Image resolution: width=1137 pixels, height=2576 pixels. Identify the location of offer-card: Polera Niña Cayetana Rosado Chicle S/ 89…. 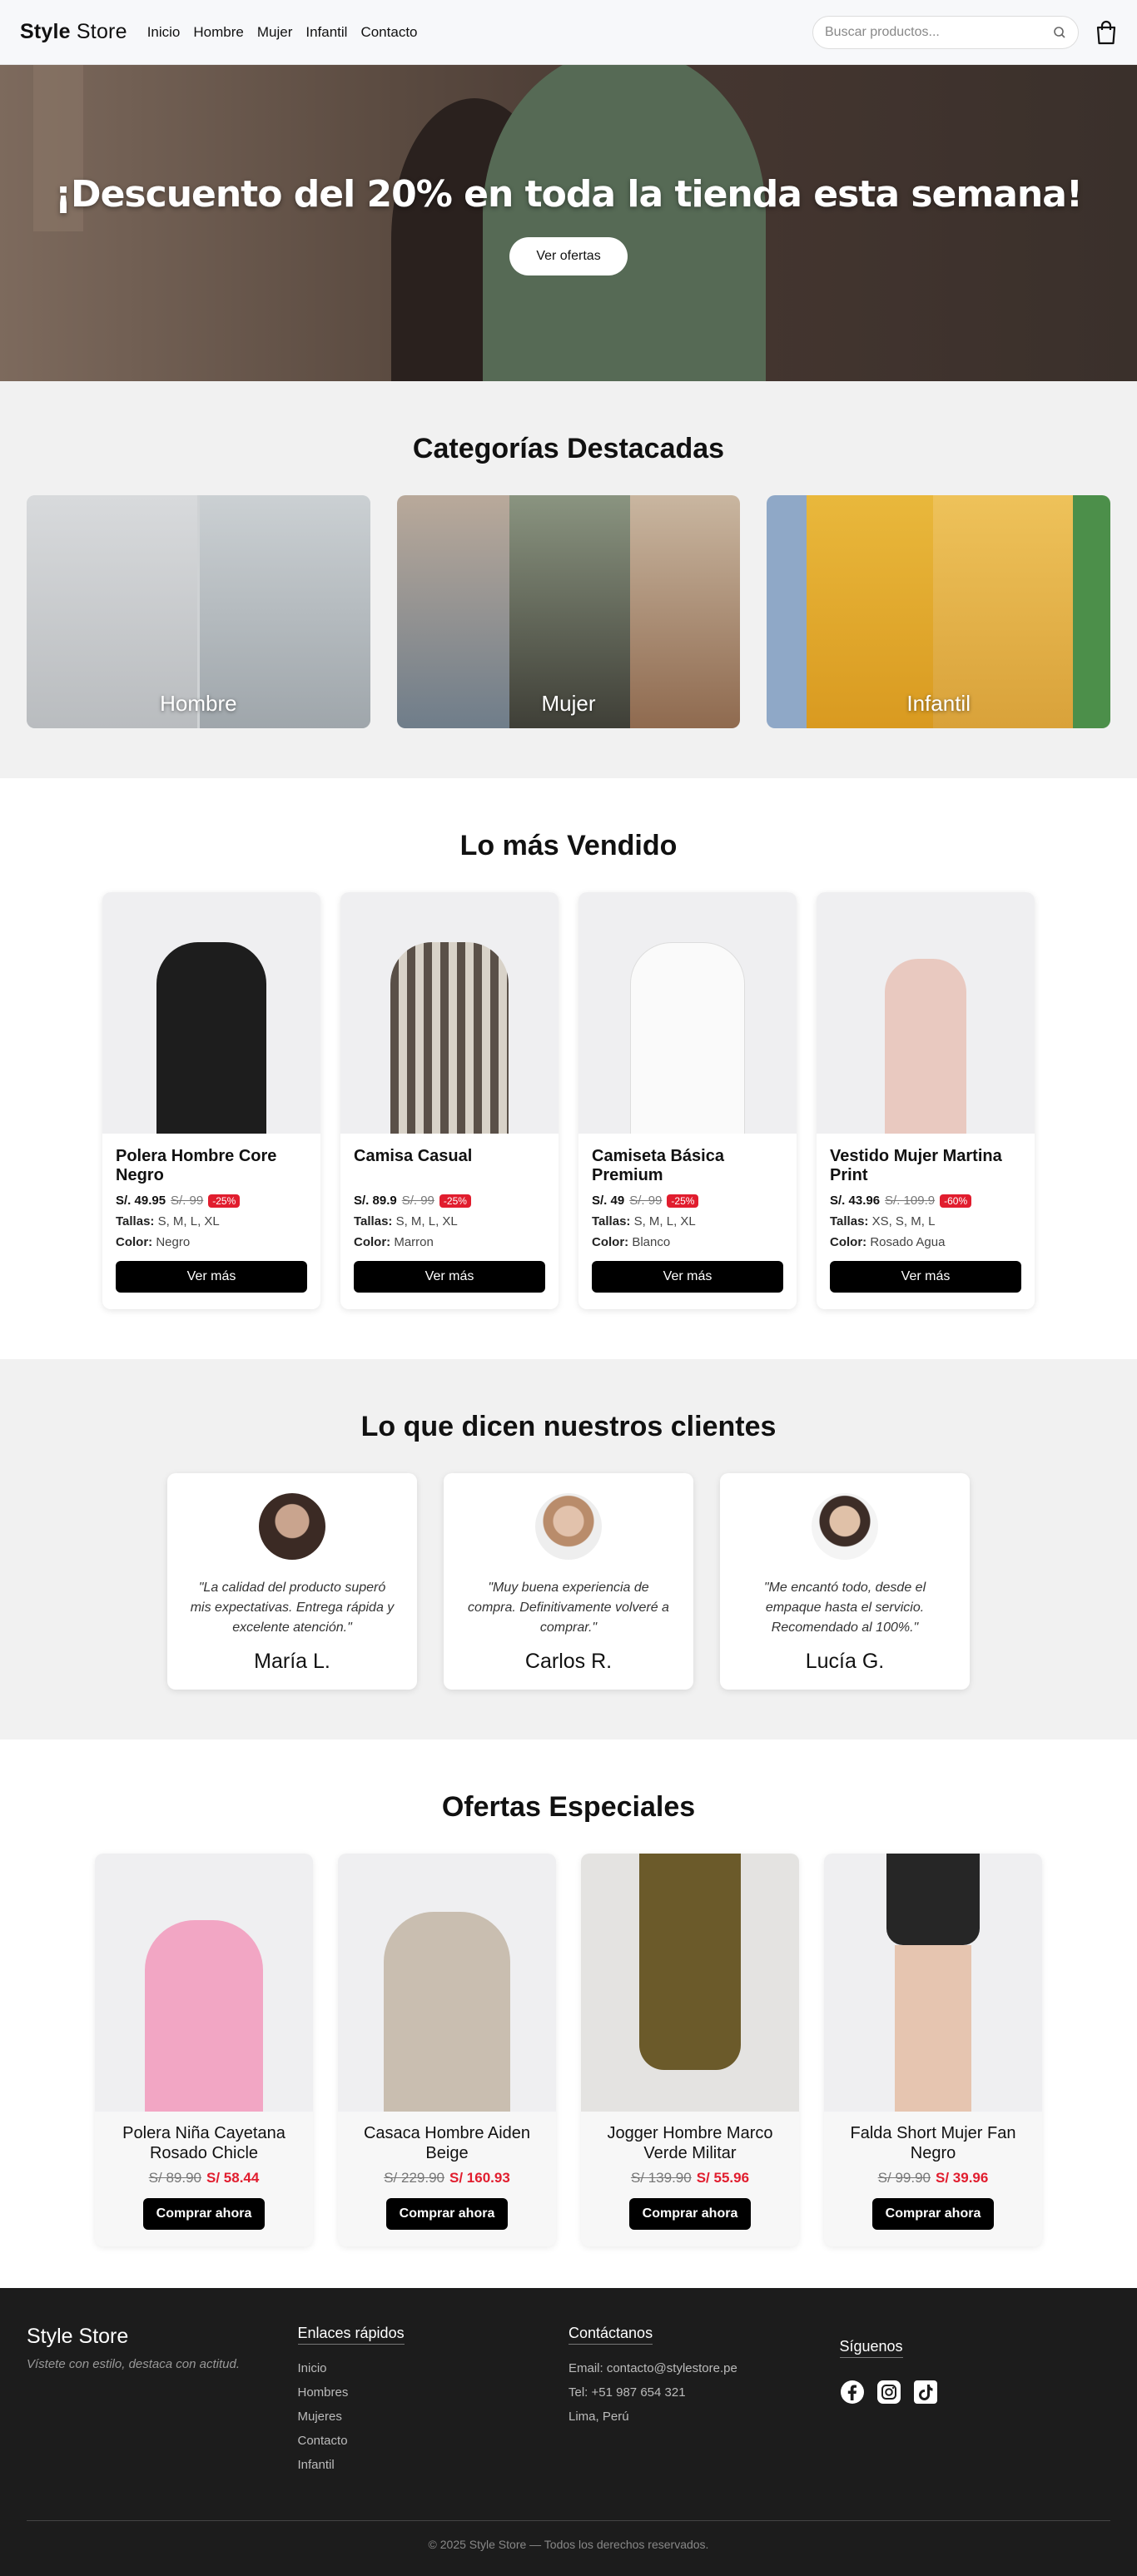
(204, 2050).